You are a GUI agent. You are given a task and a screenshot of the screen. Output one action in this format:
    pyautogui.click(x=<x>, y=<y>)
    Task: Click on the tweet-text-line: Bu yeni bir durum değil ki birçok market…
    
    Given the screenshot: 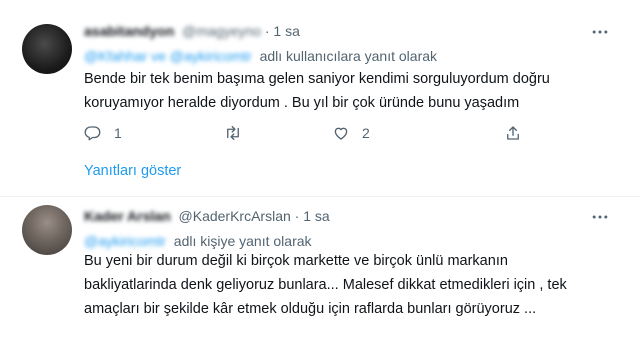 What is the action you would take?
    pyautogui.click(x=296, y=261)
    